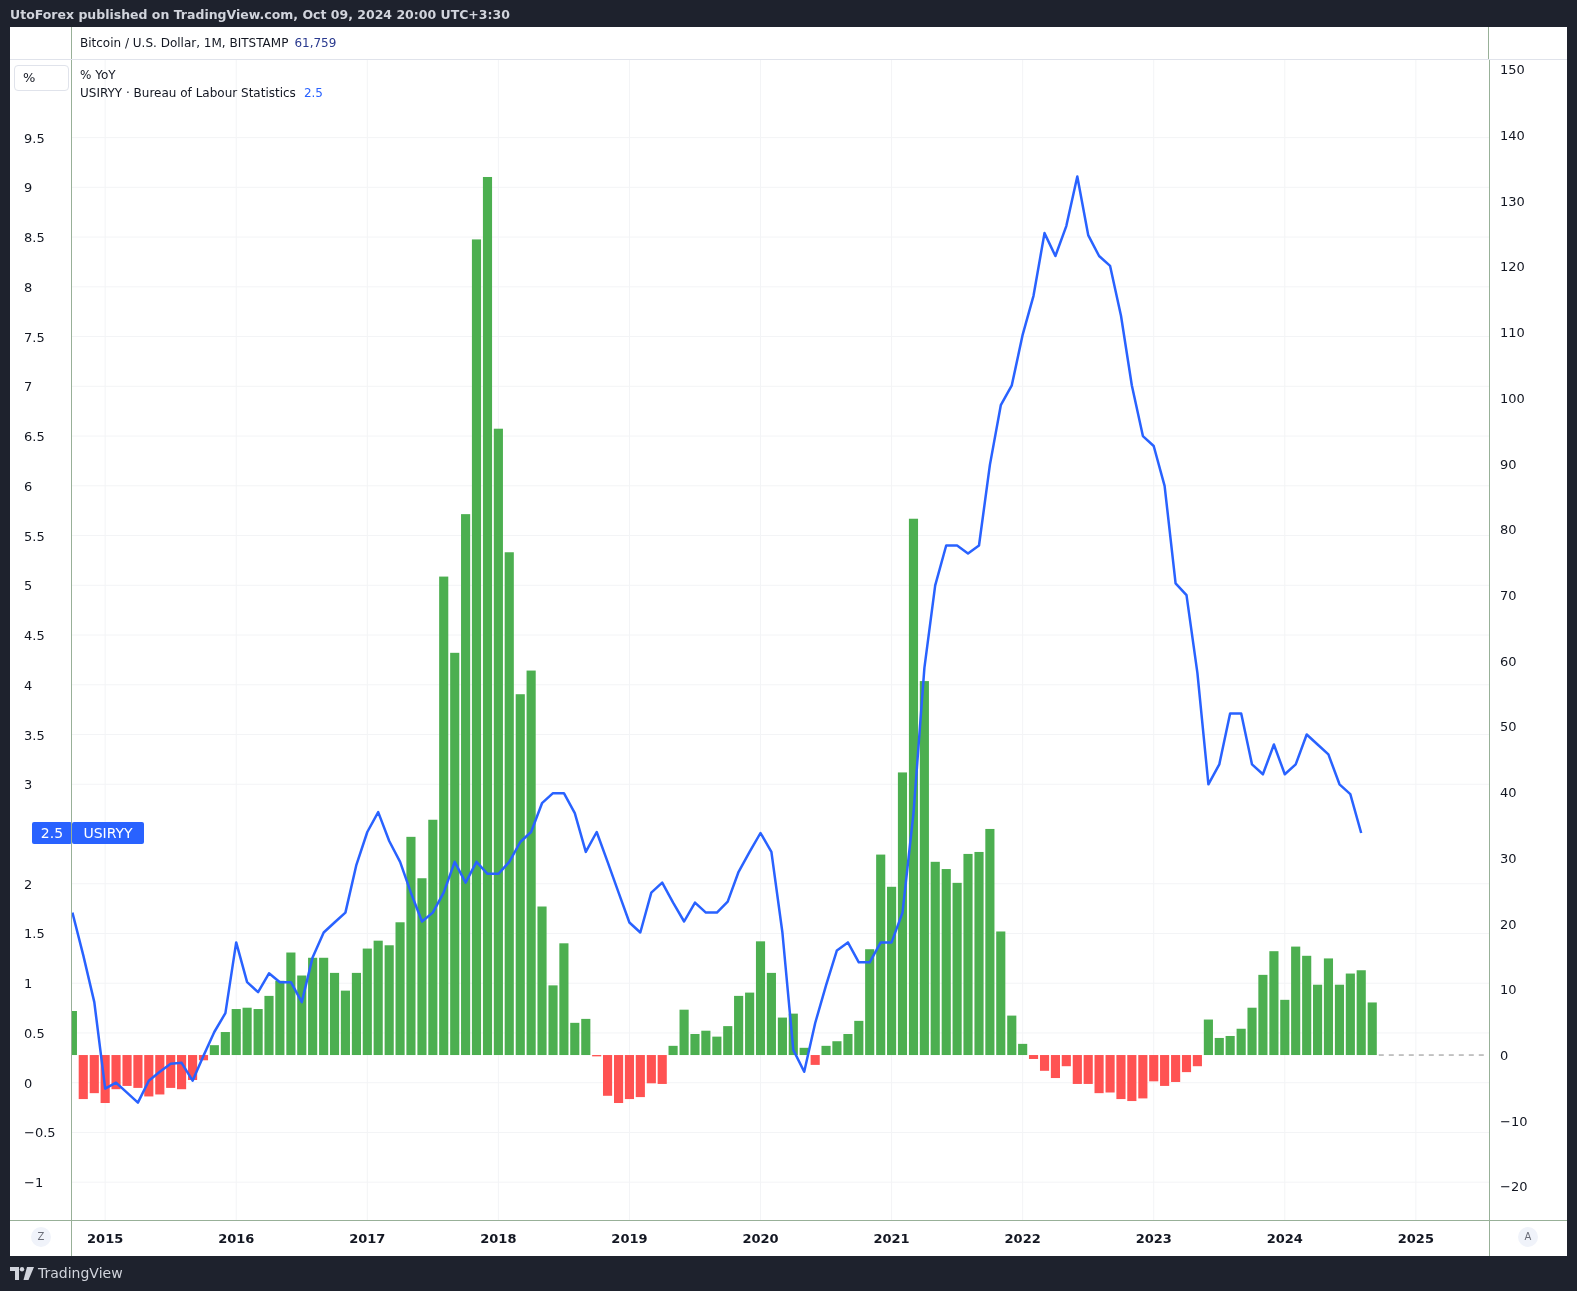 This screenshot has width=1577, height=1291. Describe the element at coordinates (1508, 530) in the screenshot. I see `axis-label: 80` at that location.